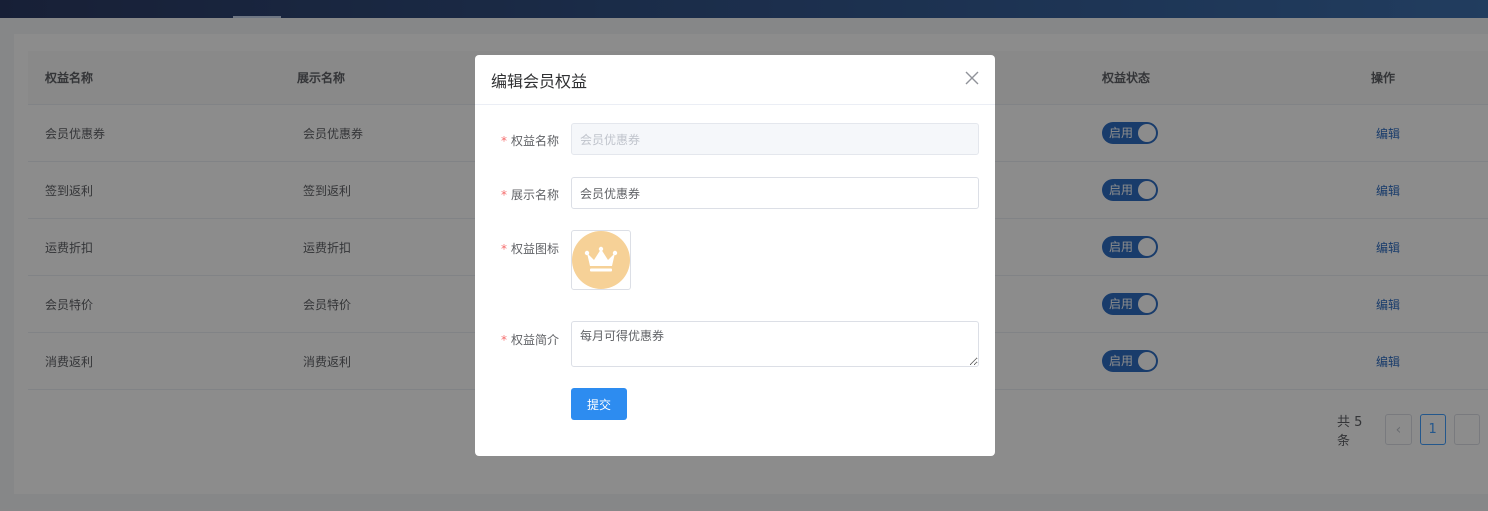 Image resolution: width=1488 pixels, height=511 pixels. Describe the element at coordinates (735, 80) in the screenshot. I see `dialog-header: 编辑会员权益` at that location.